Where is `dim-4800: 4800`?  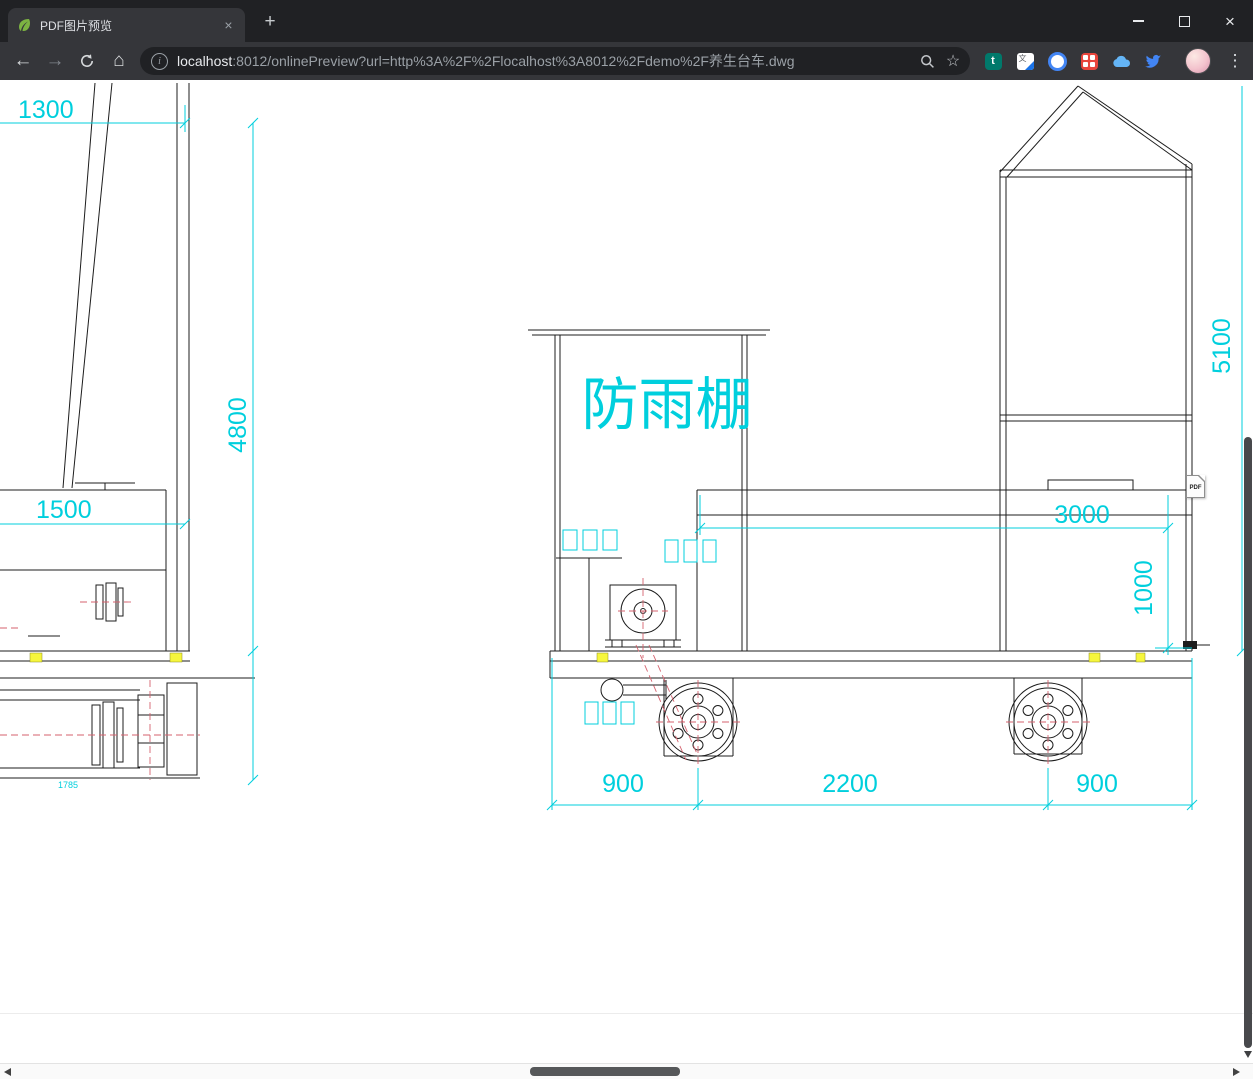
dim-4800: 4800 is located at coordinates (238, 425).